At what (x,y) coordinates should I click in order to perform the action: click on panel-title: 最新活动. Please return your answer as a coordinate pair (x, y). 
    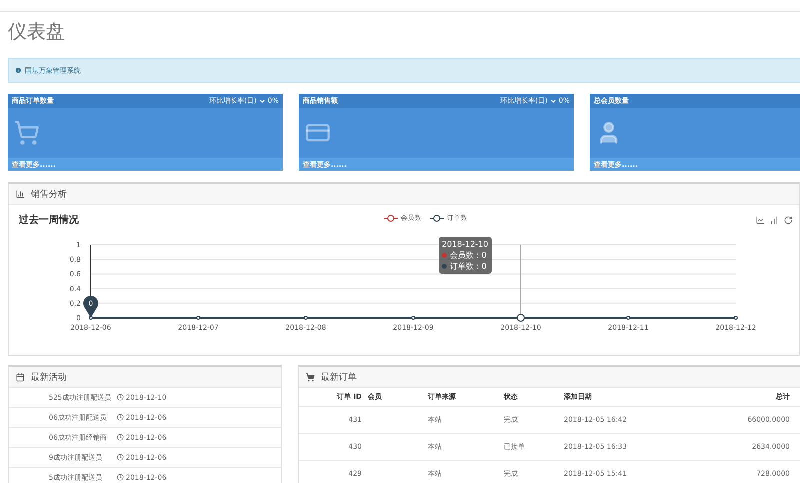
    Looking at the image, I should click on (49, 378).